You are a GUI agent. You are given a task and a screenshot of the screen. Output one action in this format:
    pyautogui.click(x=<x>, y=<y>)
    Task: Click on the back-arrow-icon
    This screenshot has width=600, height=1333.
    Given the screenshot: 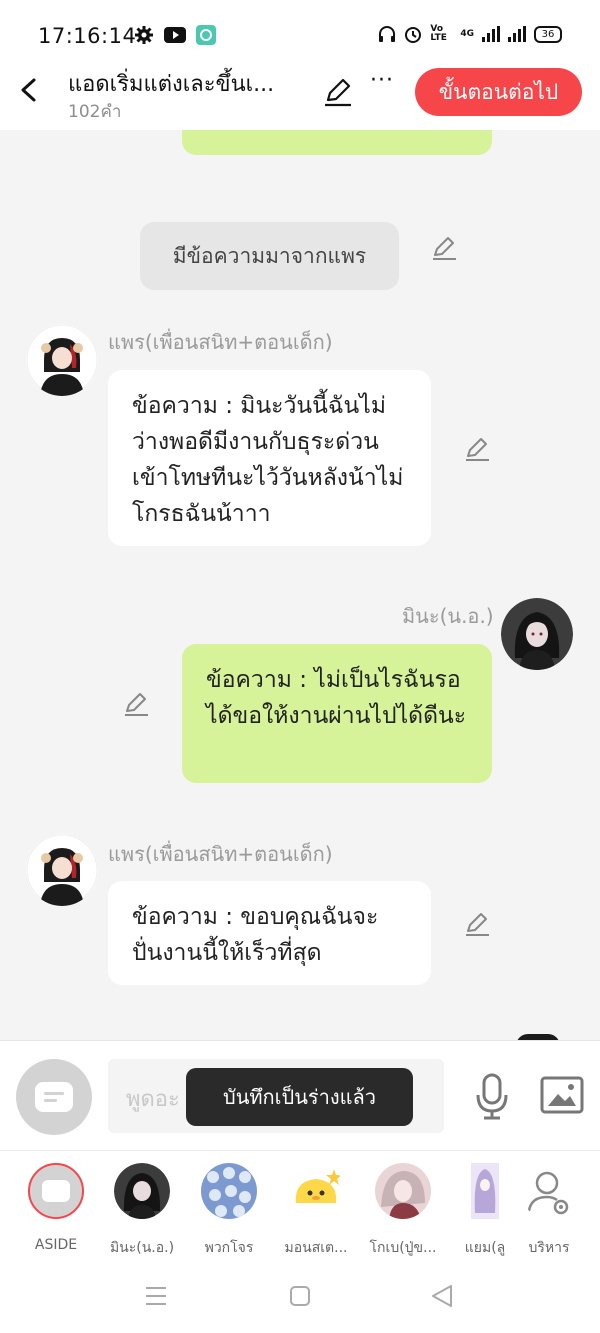 What is the action you would take?
    pyautogui.click(x=29, y=90)
    